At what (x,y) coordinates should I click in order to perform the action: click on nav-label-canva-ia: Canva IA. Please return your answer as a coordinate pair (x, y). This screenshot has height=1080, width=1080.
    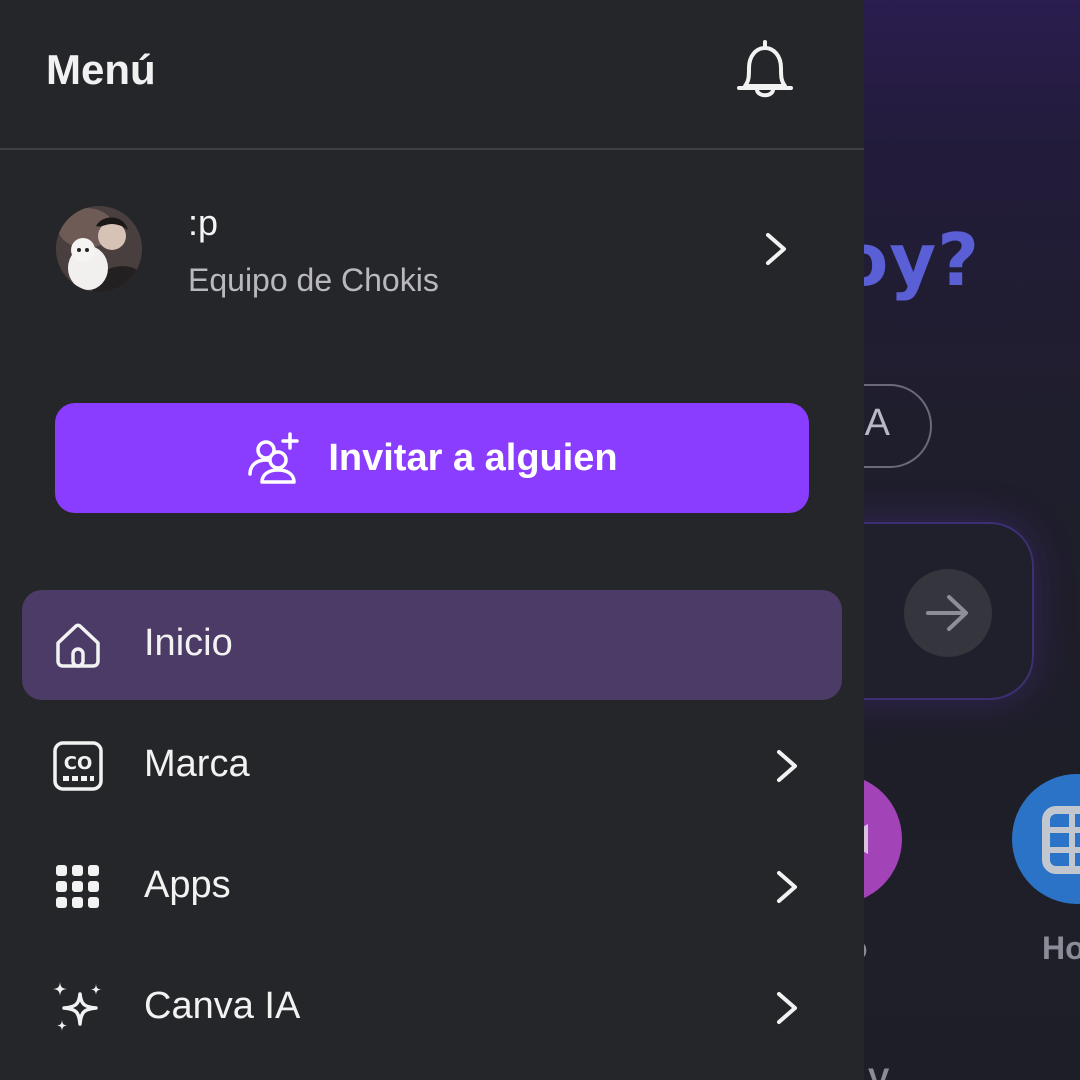
    Looking at the image, I should click on (222, 1006).